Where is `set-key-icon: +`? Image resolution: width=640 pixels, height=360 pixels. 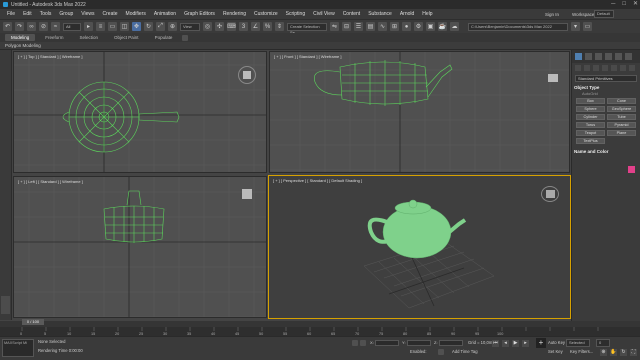
set-key-icon: + is located at coordinates (541, 343).